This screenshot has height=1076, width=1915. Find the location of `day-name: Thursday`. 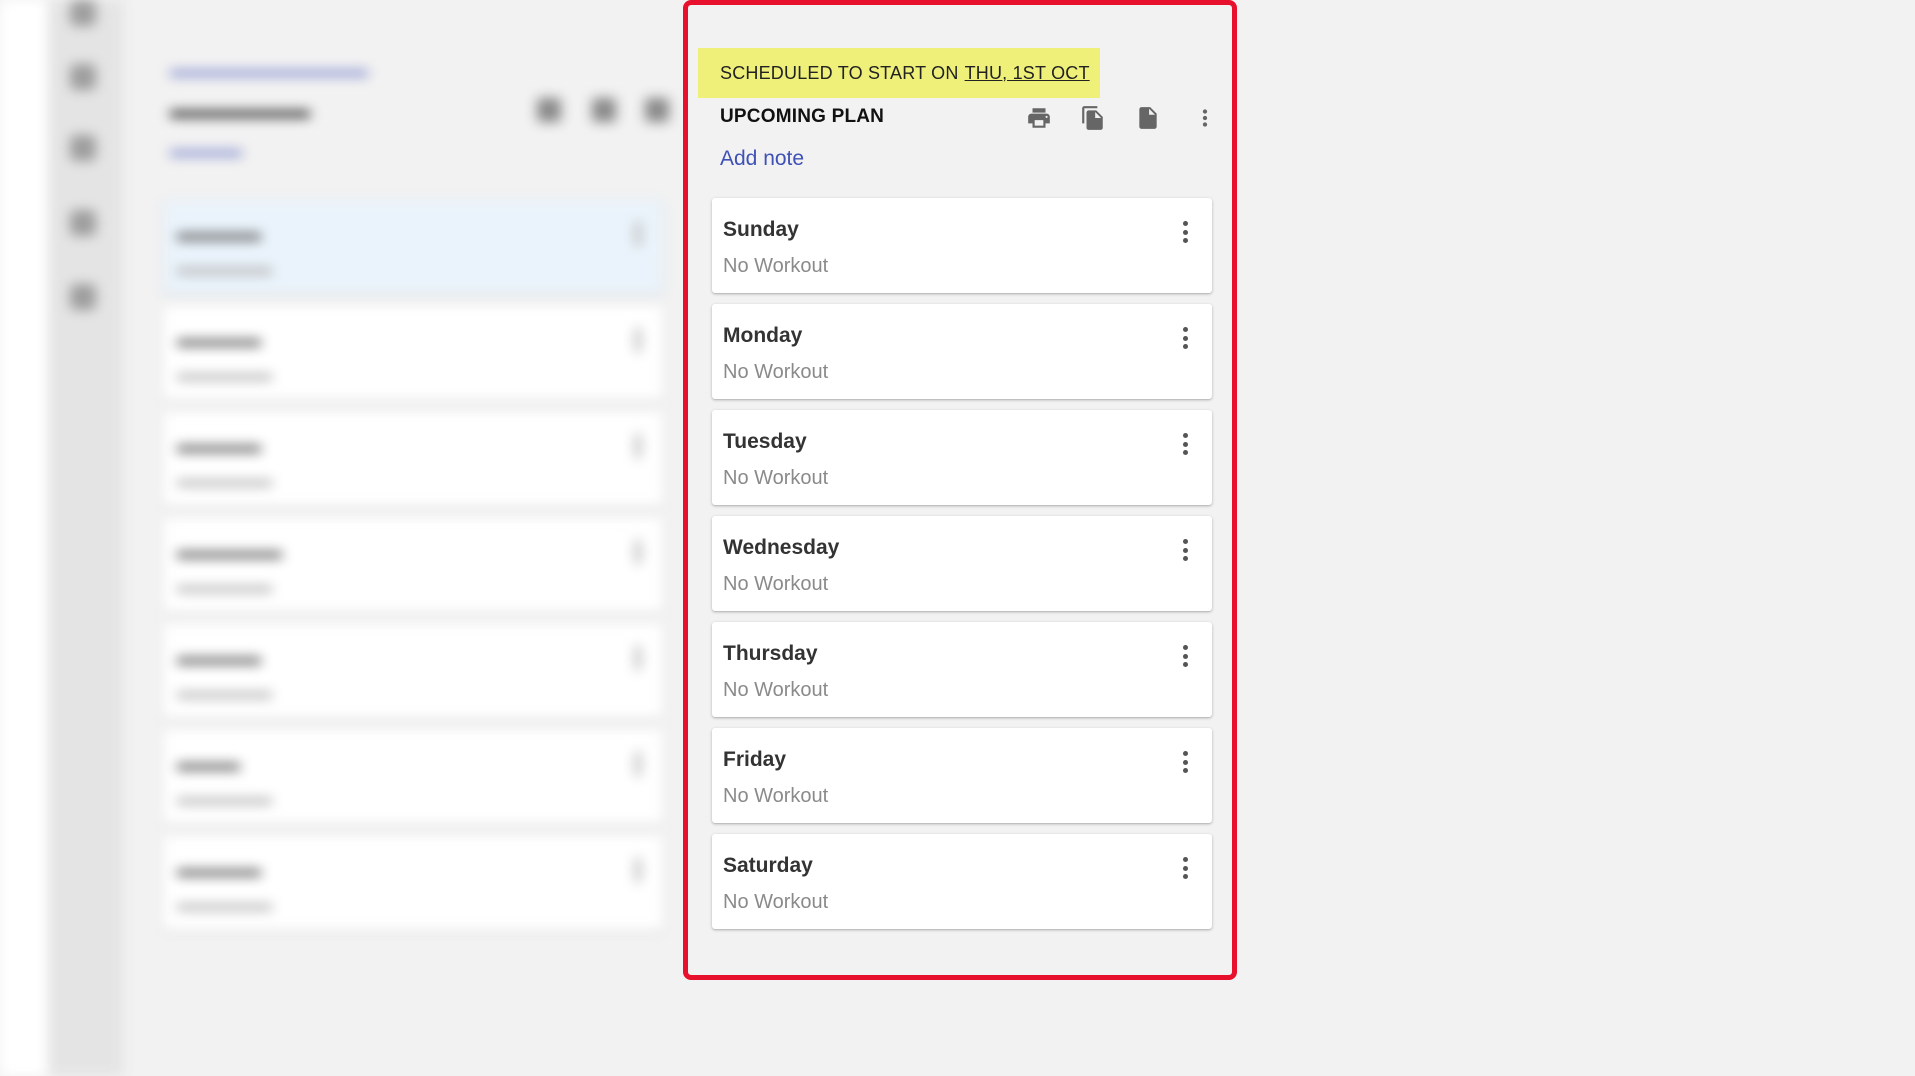

day-name: Thursday is located at coordinates (770, 653).